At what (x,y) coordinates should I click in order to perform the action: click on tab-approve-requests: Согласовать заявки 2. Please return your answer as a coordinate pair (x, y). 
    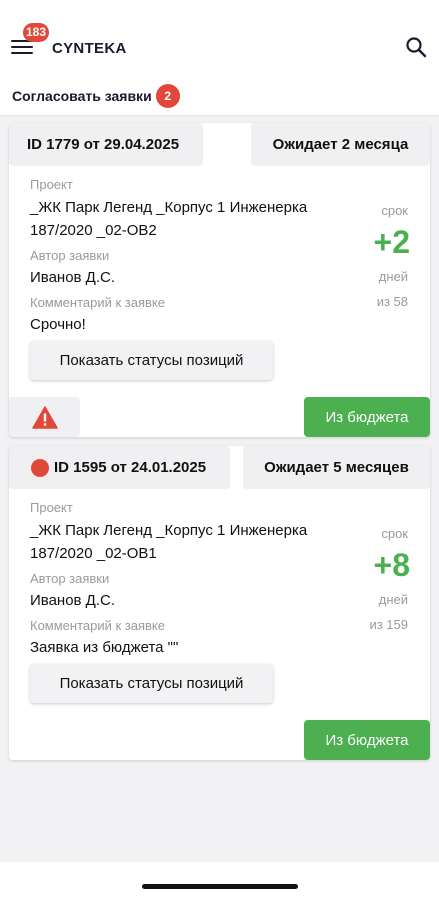
    Looking at the image, I should click on (96, 96).